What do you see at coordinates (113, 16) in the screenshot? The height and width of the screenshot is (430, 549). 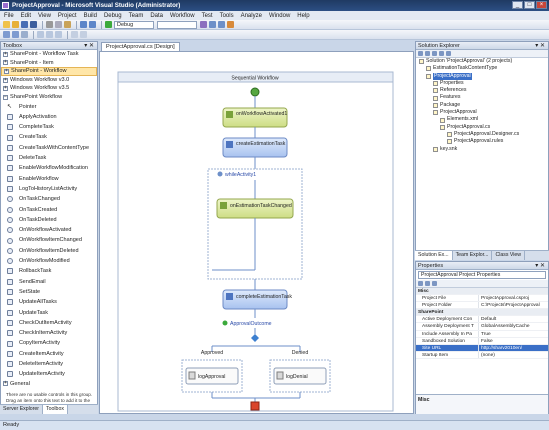 I see `menu-debug: Debug` at bounding box center [113, 16].